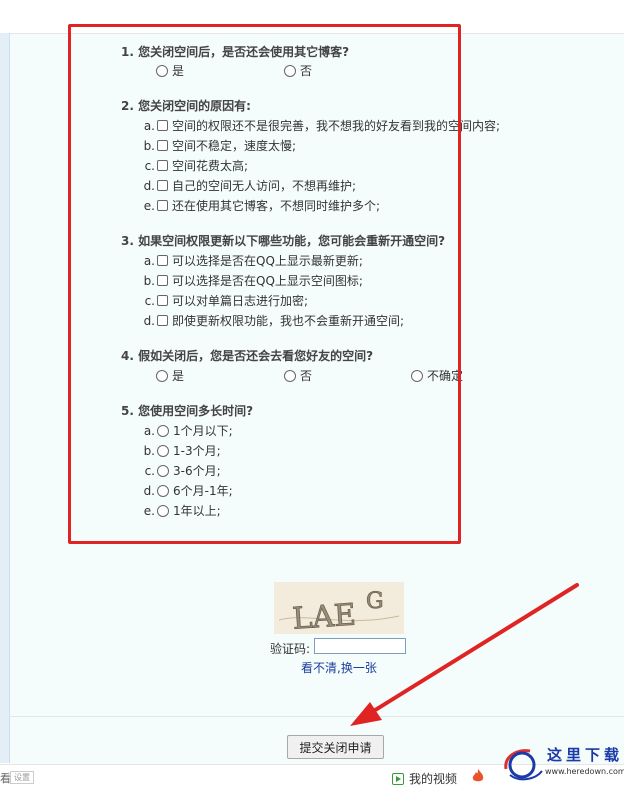 Image resolution: width=624 pixels, height=788 pixels. I want to click on svg-text: LAE, so click(324, 616).